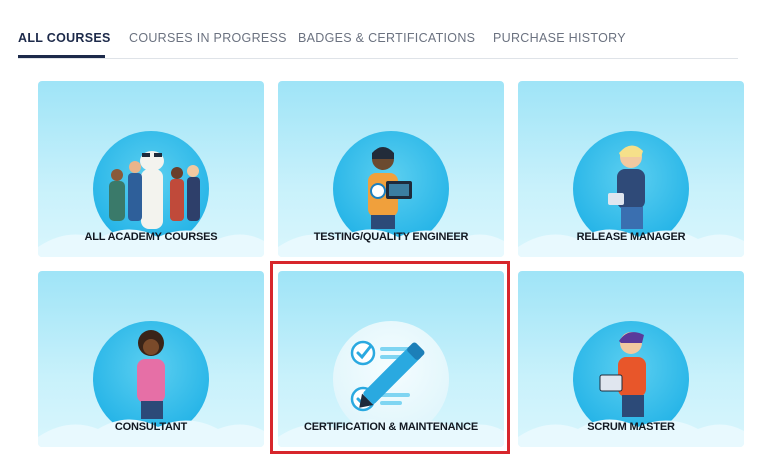 The image size is (768, 460). Describe the element at coordinates (631, 169) in the screenshot. I see `course-card-release-manager: RELEASE MANAGER` at that location.